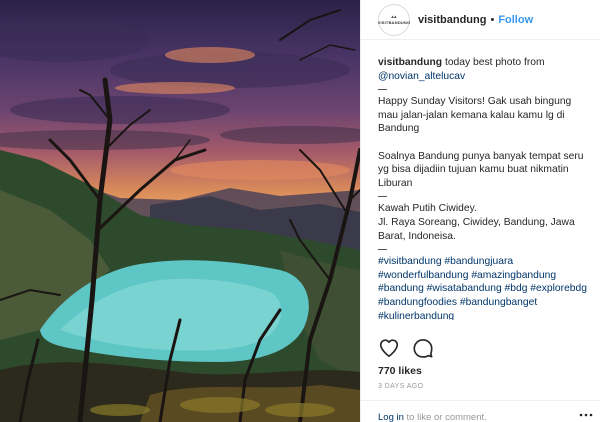 This screenshot has height=422, width=600. What do you see at coordinates (445, 417) in the screenshot?
I see `comment-prompt-text: to like or comment.` at bounding box center [445, 417].